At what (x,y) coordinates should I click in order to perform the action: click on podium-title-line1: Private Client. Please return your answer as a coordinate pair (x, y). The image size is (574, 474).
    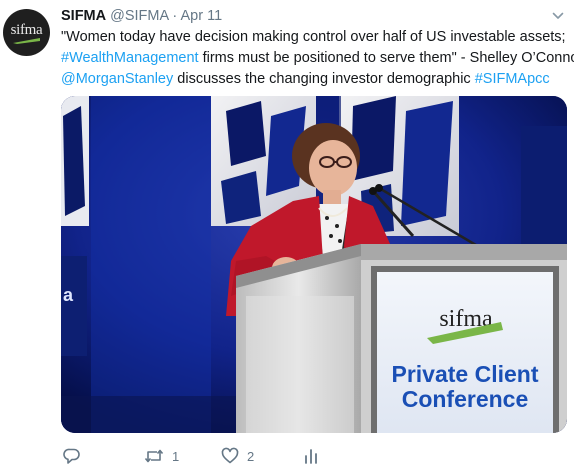
    Looking at the image, I should click on (465, 374).